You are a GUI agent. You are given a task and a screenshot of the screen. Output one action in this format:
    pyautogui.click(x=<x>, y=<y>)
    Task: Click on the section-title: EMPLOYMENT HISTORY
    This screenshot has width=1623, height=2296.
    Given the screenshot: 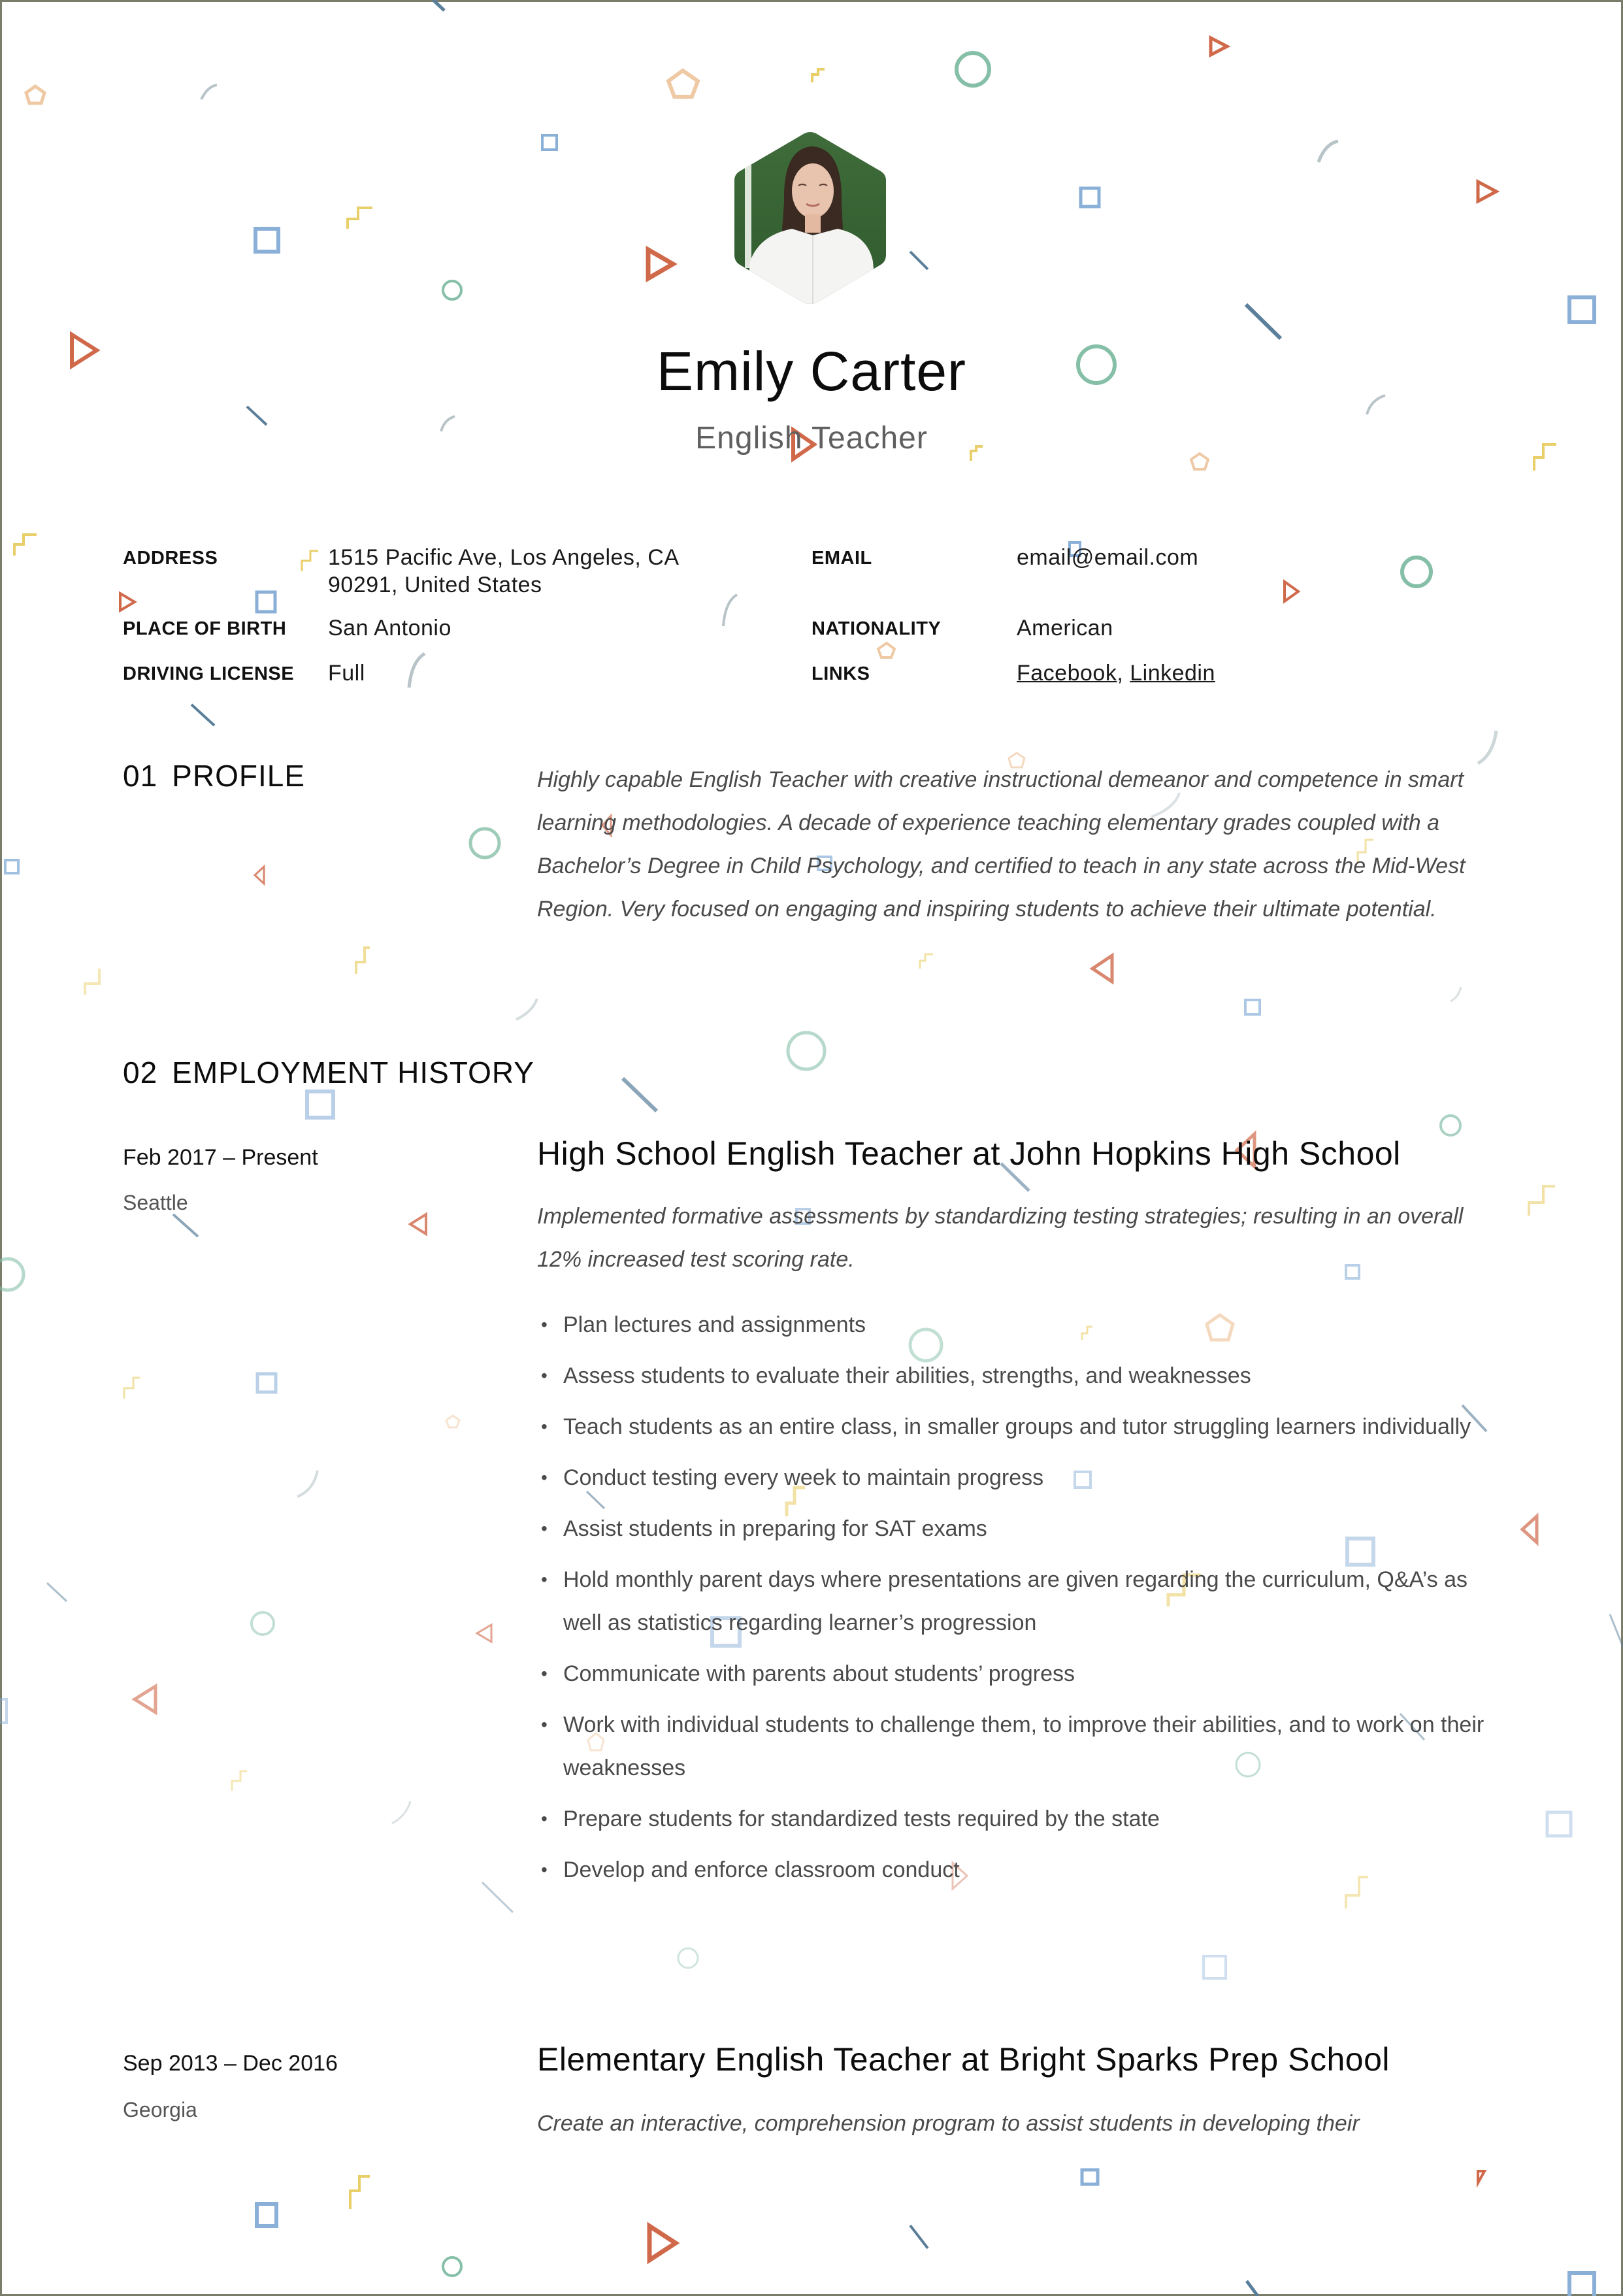 What is the action you would take?
    pyautogui.click(x=353, y=1073)
    